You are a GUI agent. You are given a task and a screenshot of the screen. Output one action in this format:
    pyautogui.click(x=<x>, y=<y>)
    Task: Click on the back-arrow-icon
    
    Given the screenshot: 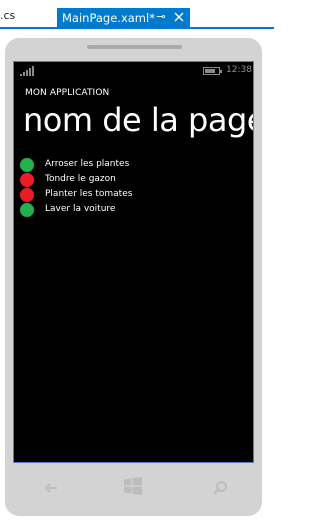 What is the action you would take?
    pyautogui.click(x=51, y=488)
    